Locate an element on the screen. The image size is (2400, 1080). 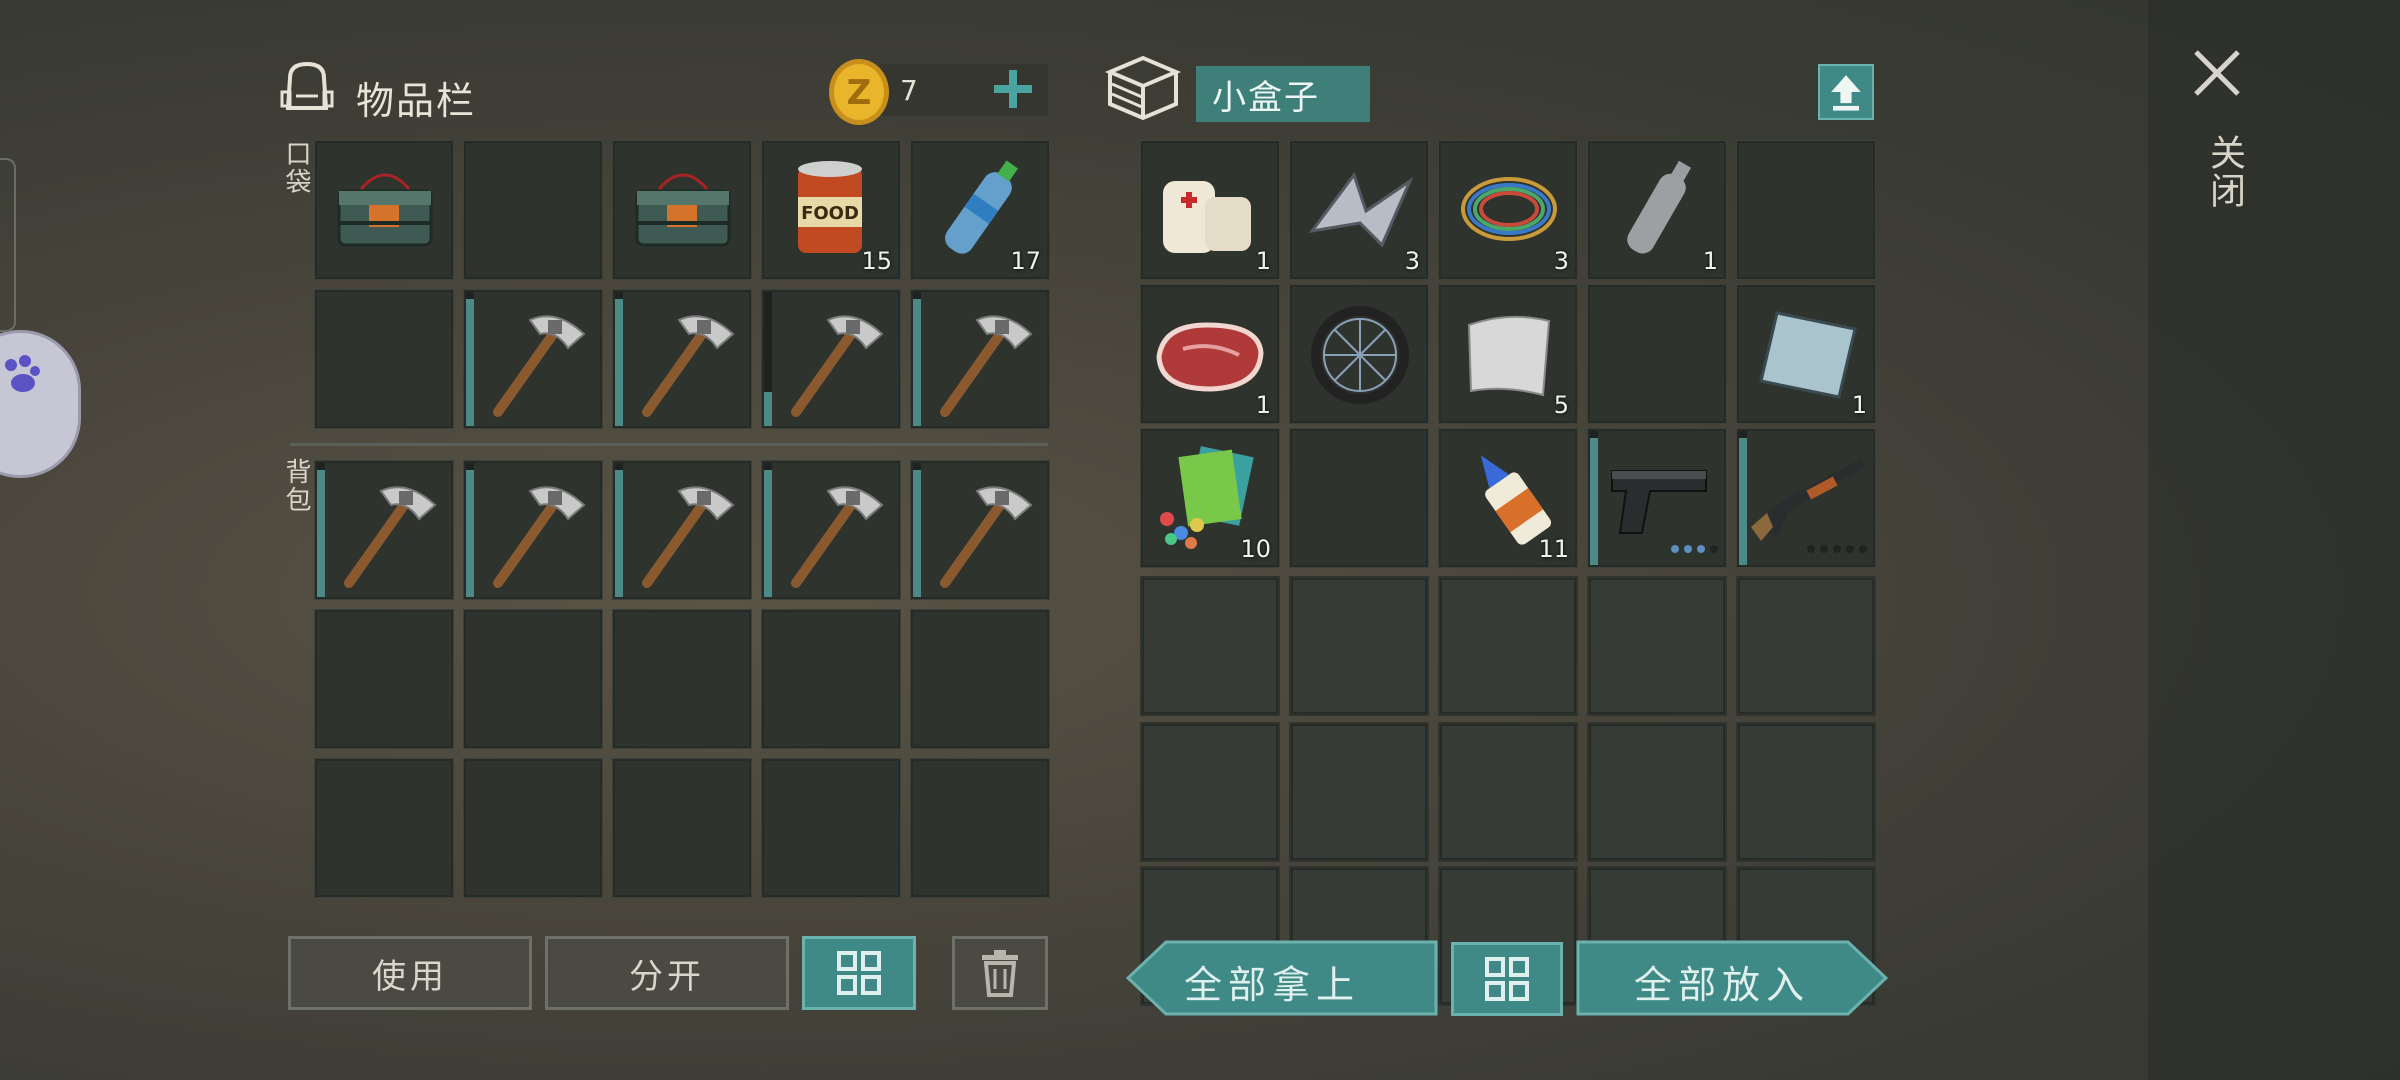
sort-container-button is located at coordinates (1507, 979).